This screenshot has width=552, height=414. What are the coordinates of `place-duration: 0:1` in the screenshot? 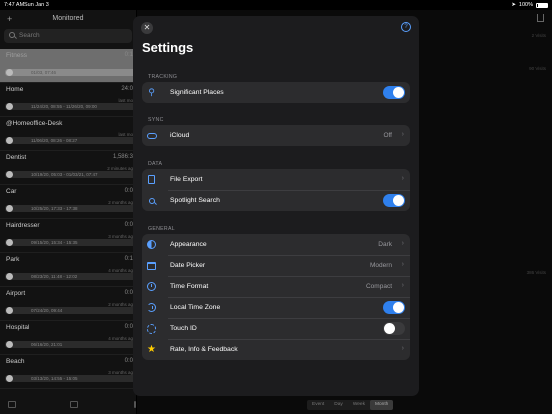 It's located at (128, 55).